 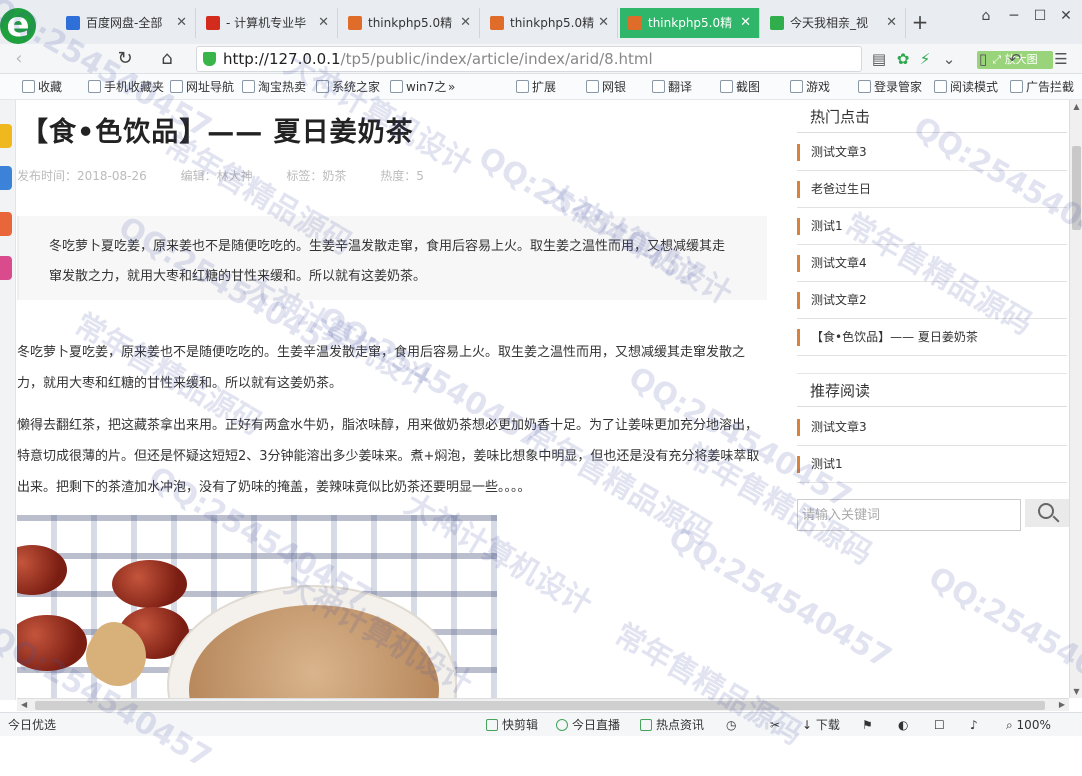 What do you see at coordinates (606, 87) in the screenshot?
I see `bookmark-item: 网银` at bounding box center [606, 87].